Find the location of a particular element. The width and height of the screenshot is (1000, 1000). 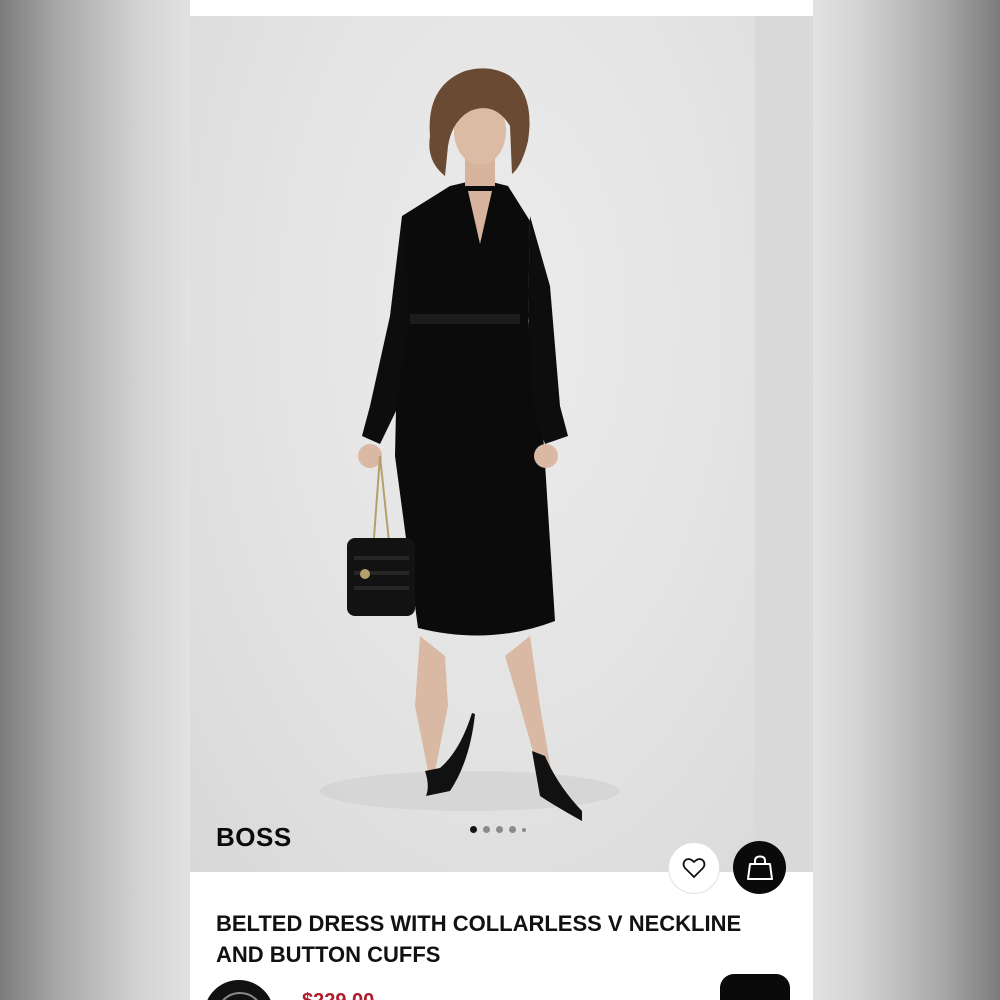

favorite-button is located at coordinates (694, 868).